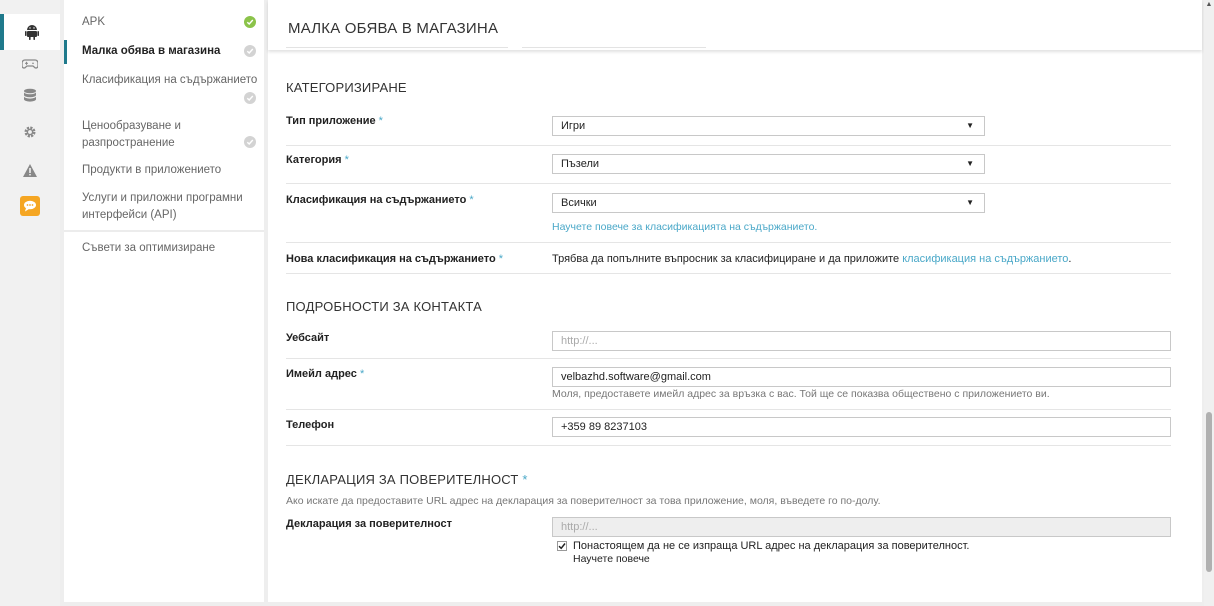  I want to click on phone-field, so click(861, 427).